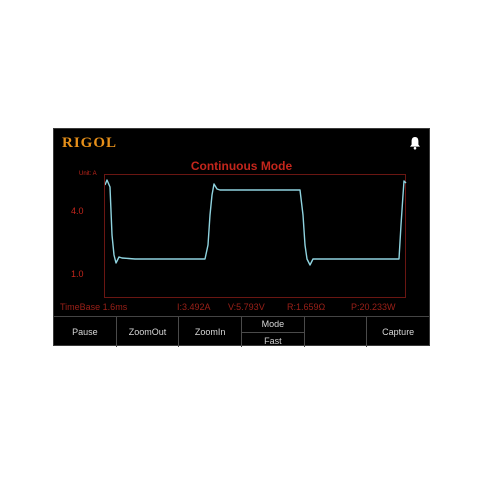 The image size is (480, 480). I want to click on mode-title: Continuous Mode, so click(241, 166).